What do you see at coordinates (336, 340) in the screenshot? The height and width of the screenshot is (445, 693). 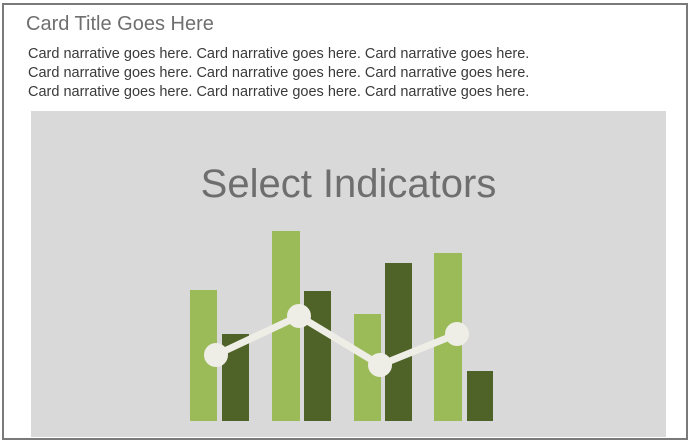 I see `icon-line` at bounding box center [336, 340].